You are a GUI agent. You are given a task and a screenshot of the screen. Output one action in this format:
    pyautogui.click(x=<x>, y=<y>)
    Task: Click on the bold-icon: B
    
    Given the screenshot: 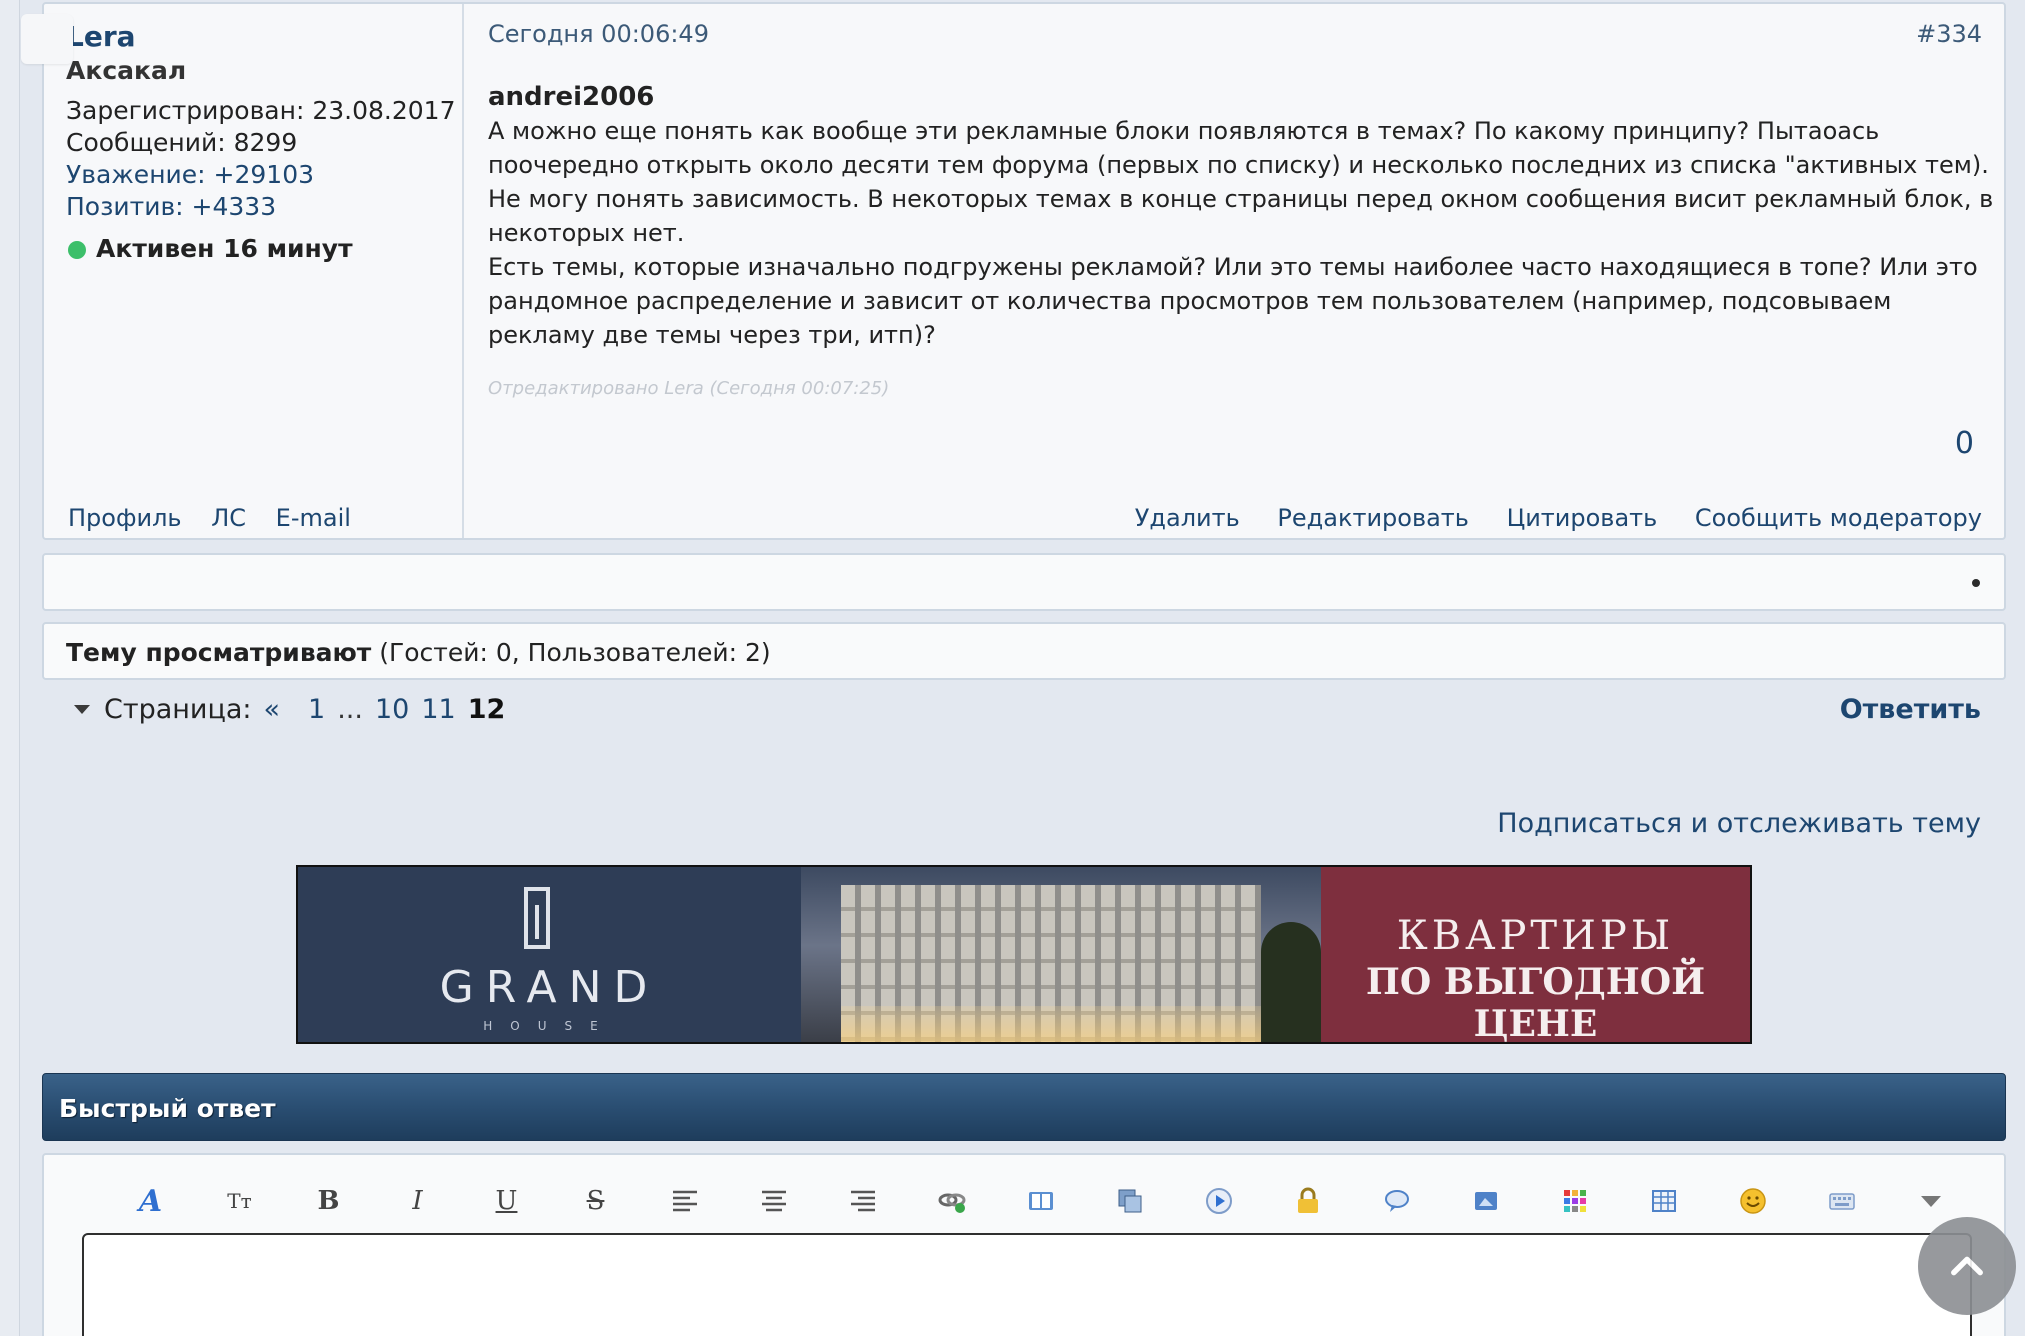 What is the action you would take?
    pyautogui.click(x=328, y=1201)
    